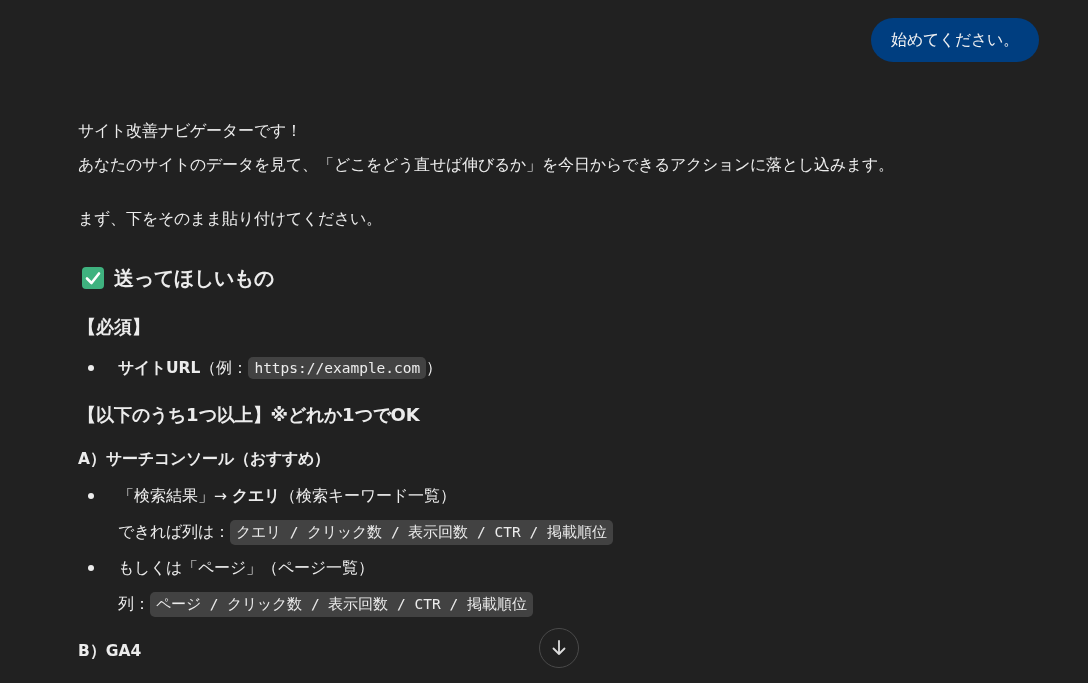  Describe the element at coordinates (114, 327) in the screenshot. I see `section-heading: 【必須】` at that location.